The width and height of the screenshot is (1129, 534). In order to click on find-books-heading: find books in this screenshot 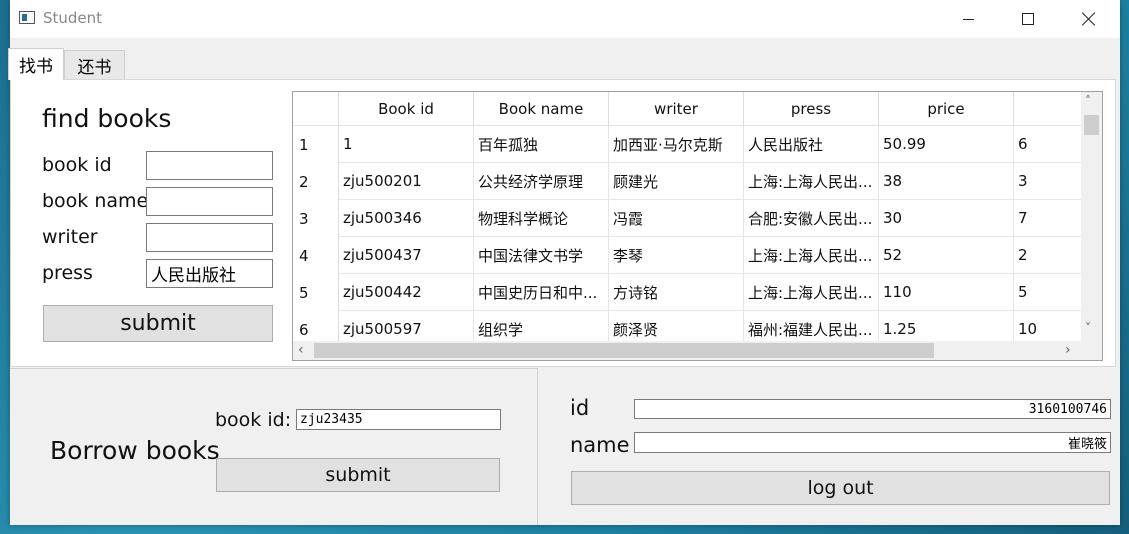, I will do `click(107, 118)`.